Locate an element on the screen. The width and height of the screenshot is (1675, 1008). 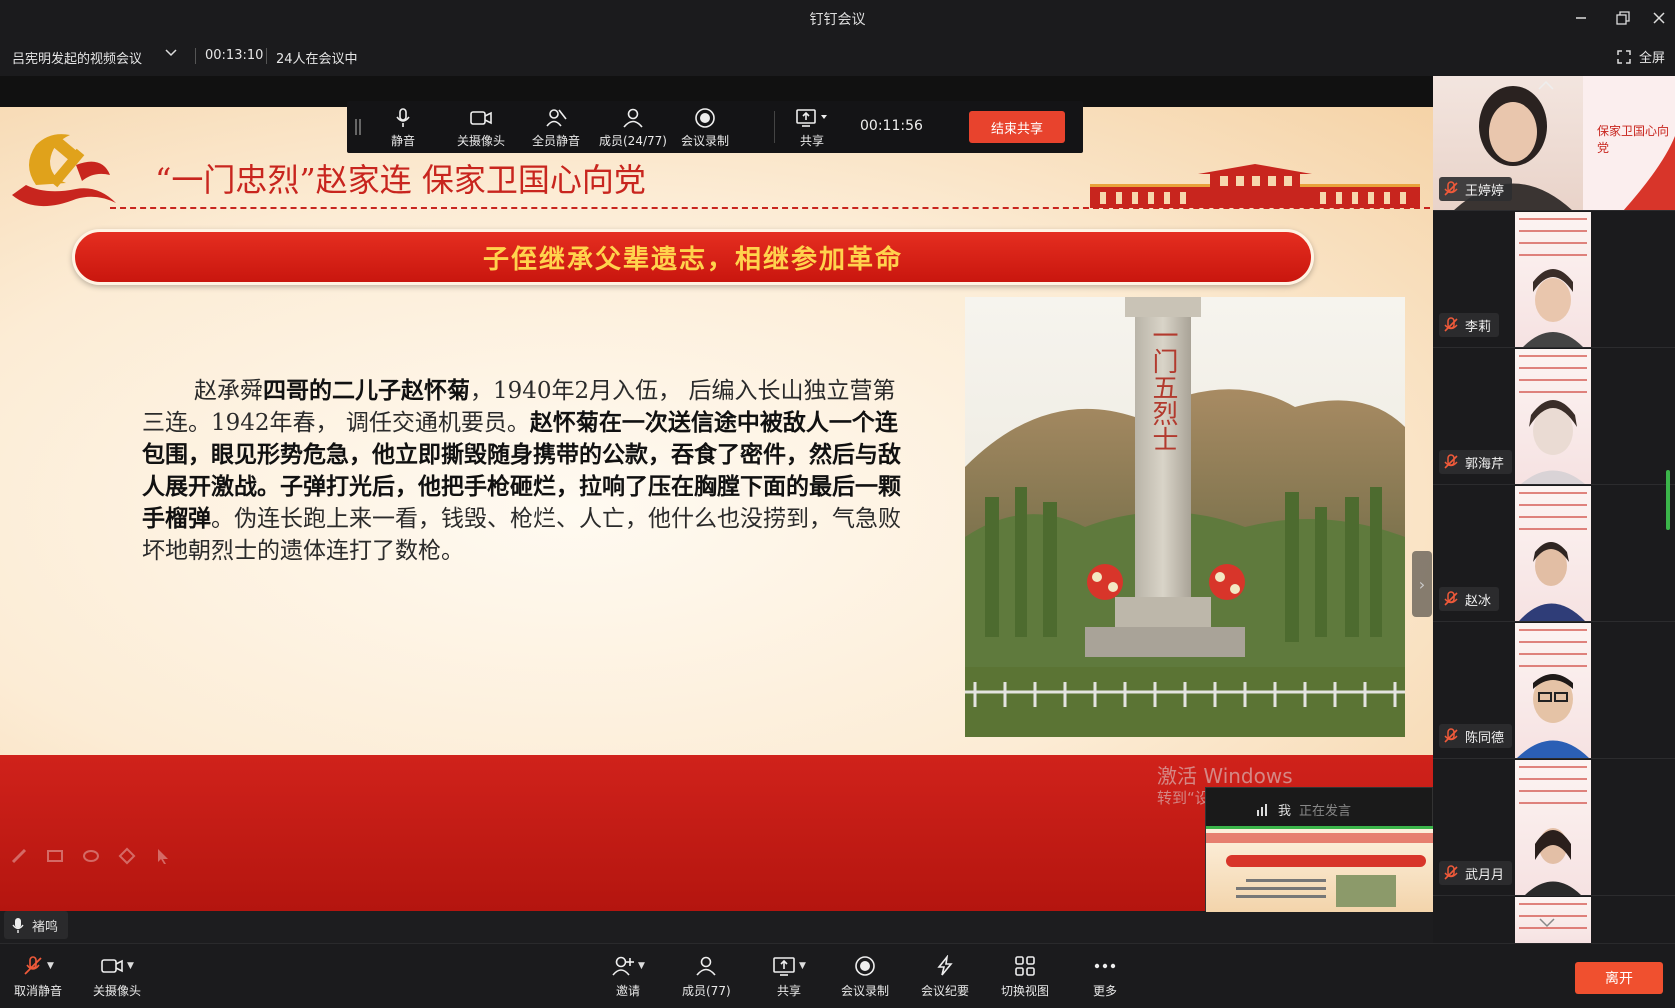
share-button: ▼ 共享 is located at coordinates (789, 976).